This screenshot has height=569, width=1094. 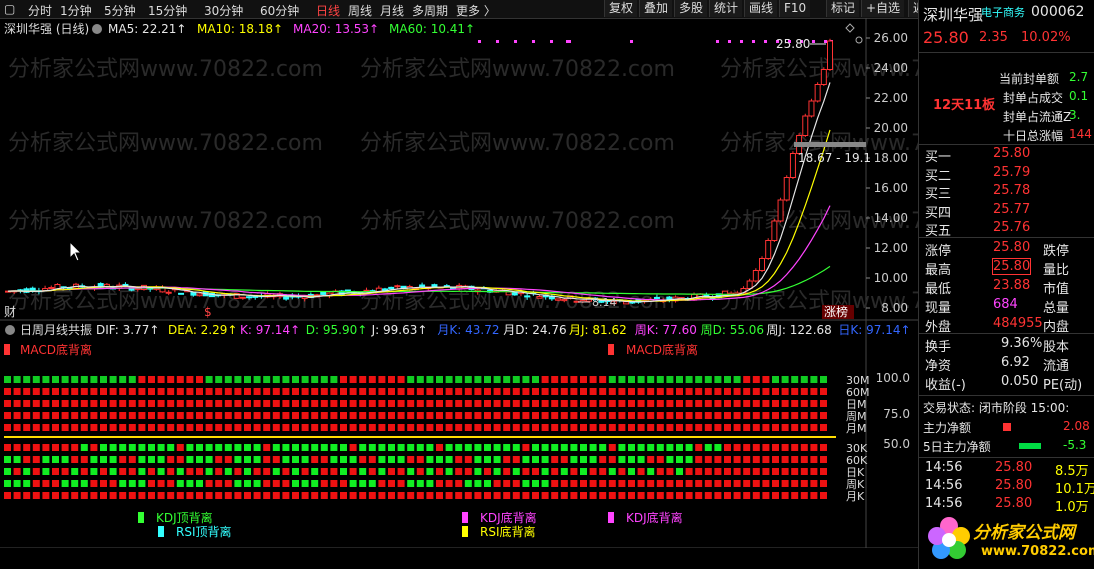 I want to click on bid-price: 25.78, so click(x=1012, y=190).